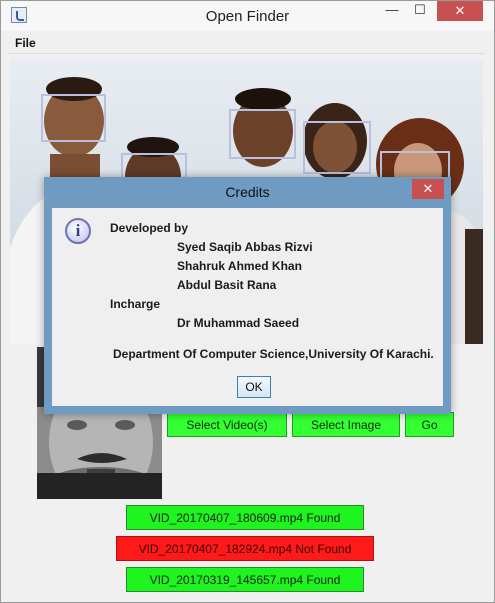  What do you see at coordinates (392, 11) in the screenshot?
I see `minimize-button: —` at bounding box center [392, 11].